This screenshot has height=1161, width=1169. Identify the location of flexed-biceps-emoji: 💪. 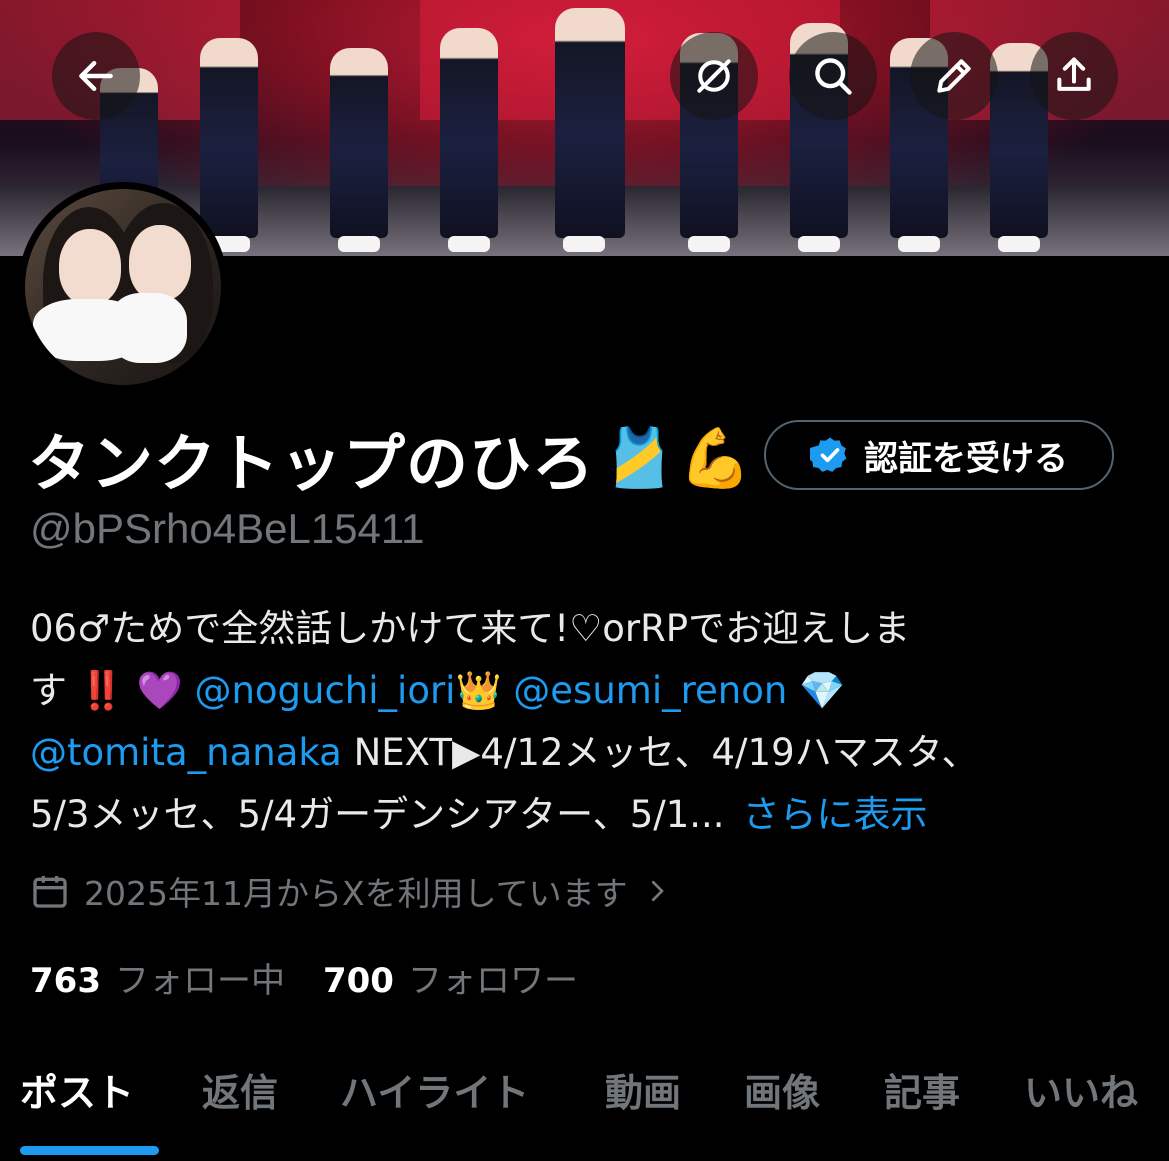
(715, 457).